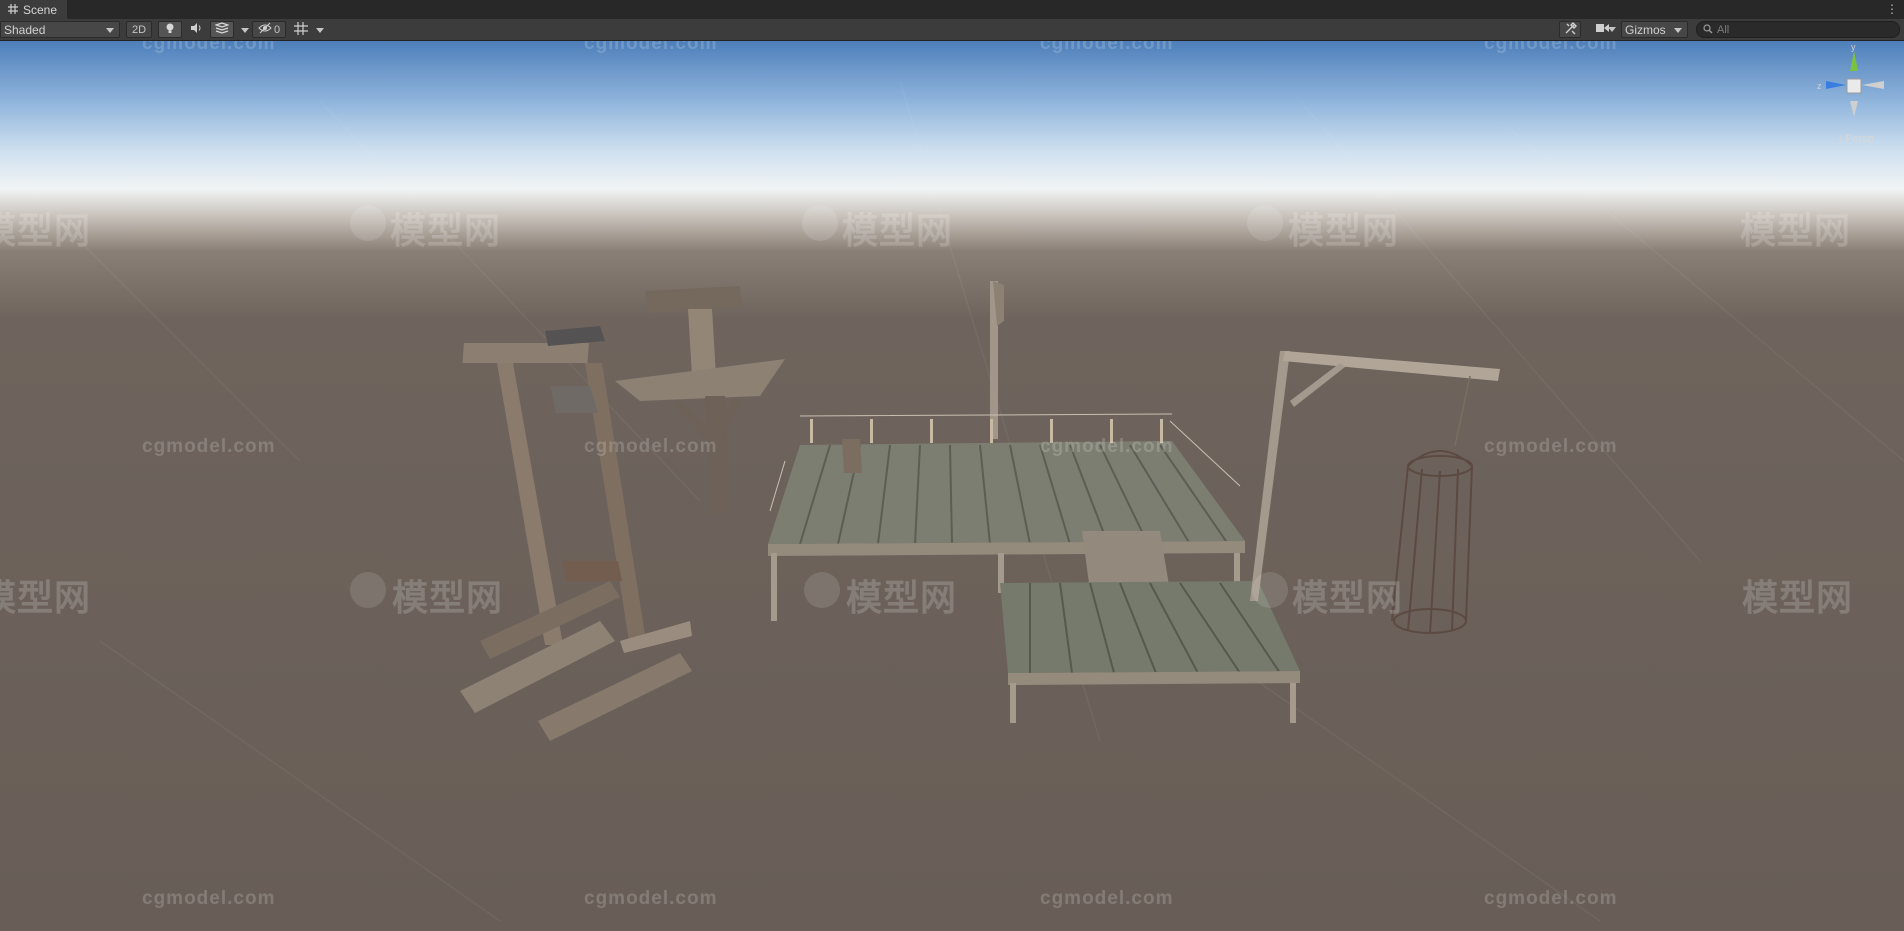 This screenshot has height=931, width=1904. I want to click on scene-visibility-button: 0, so click(269, 29).